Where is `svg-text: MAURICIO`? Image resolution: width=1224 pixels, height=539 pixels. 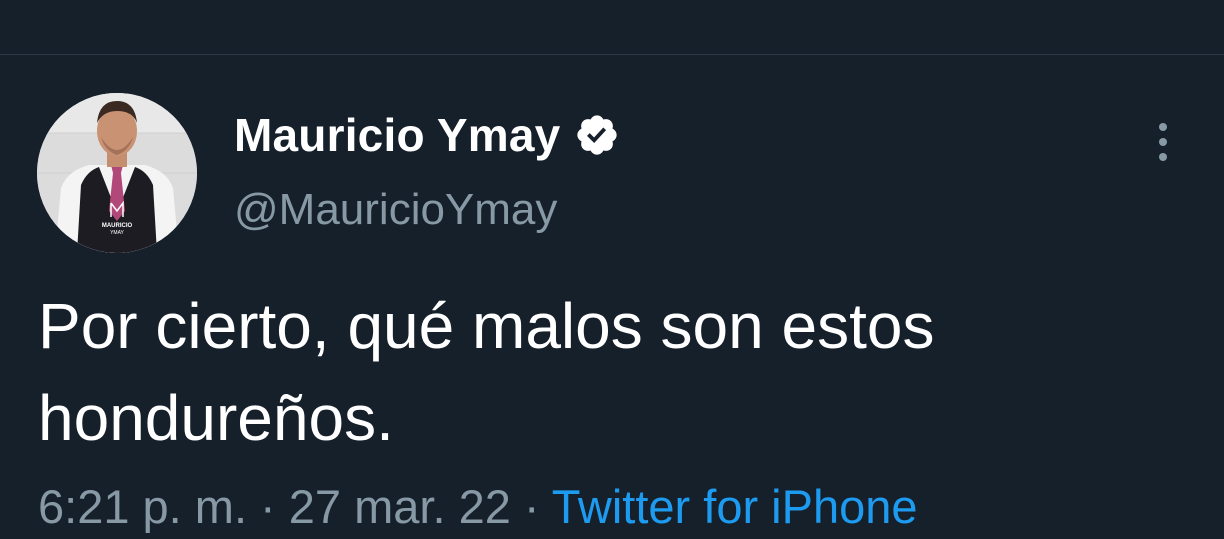
svg-text: MAURICIO is located at coordinates (117, 226).